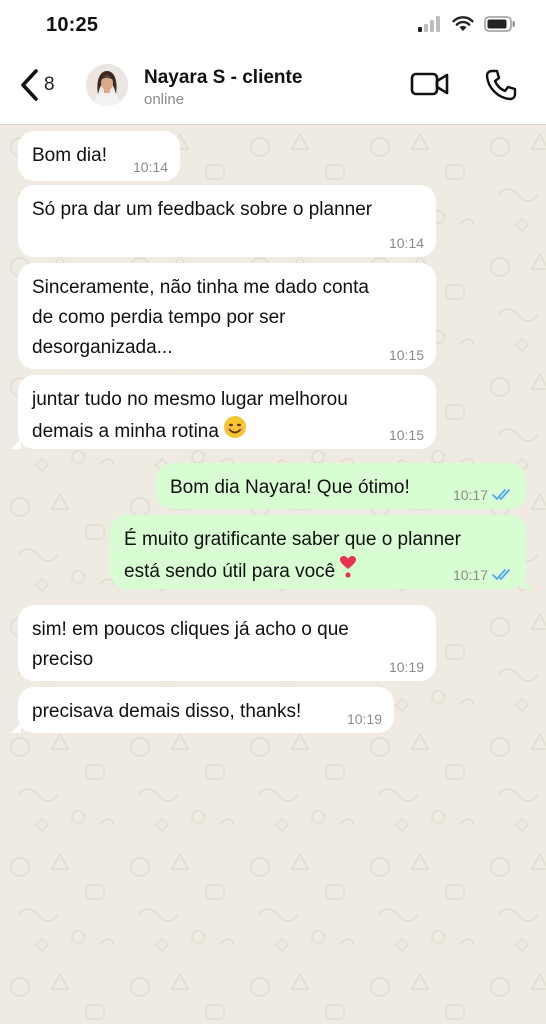 Image resolution: width=546 pixels, height=1024 pixels. I want to click on unread-count: 8, so click(49, 84).